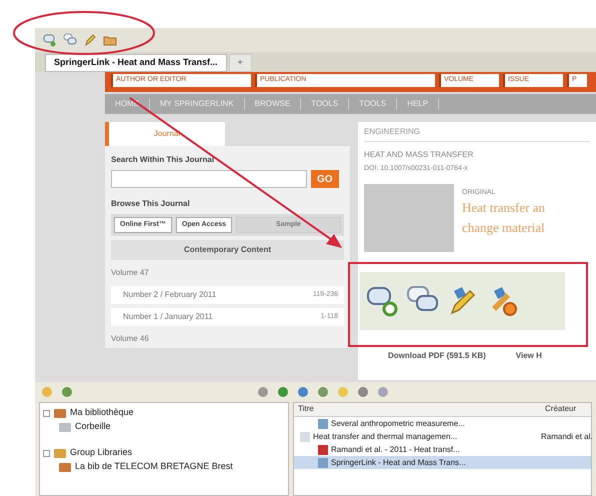  What do you see at coordinates (209, 179) in the screenshot?
I see `search-field` at bounding box center [209, 179].